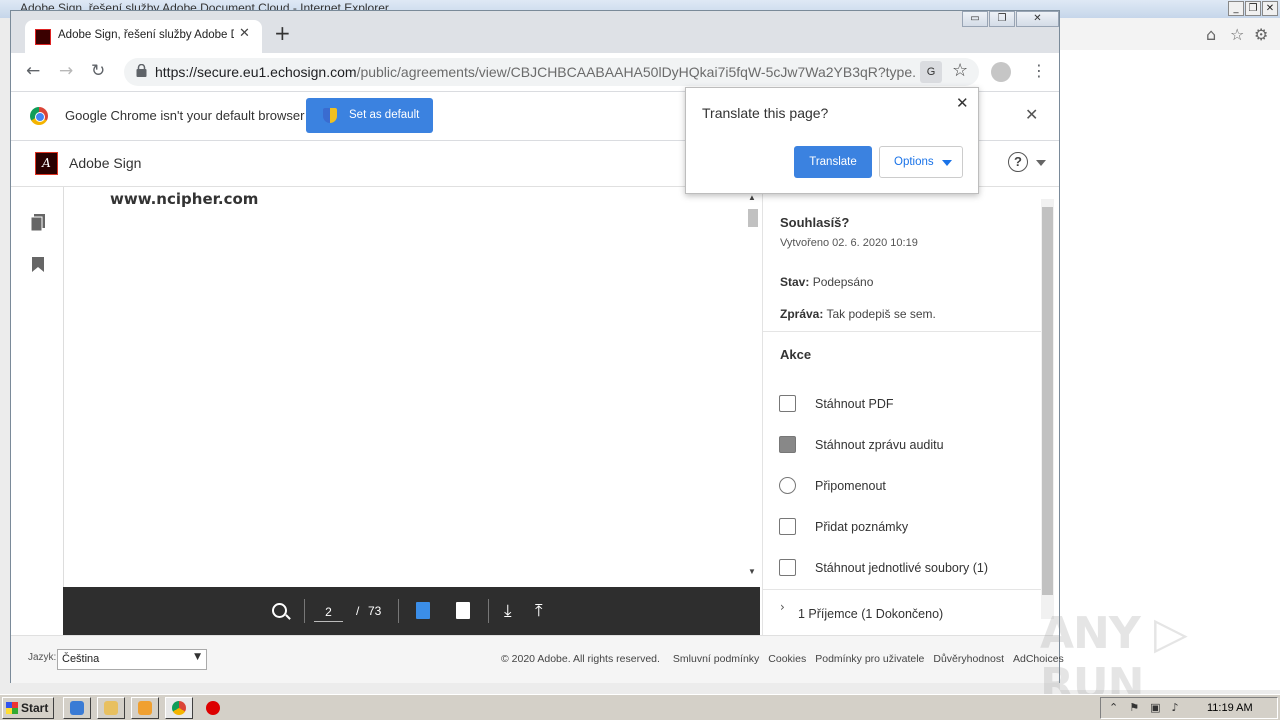 The width and height of the screenshot is (1280, 720). I want to click on download-files-icon, so click(787, 567).